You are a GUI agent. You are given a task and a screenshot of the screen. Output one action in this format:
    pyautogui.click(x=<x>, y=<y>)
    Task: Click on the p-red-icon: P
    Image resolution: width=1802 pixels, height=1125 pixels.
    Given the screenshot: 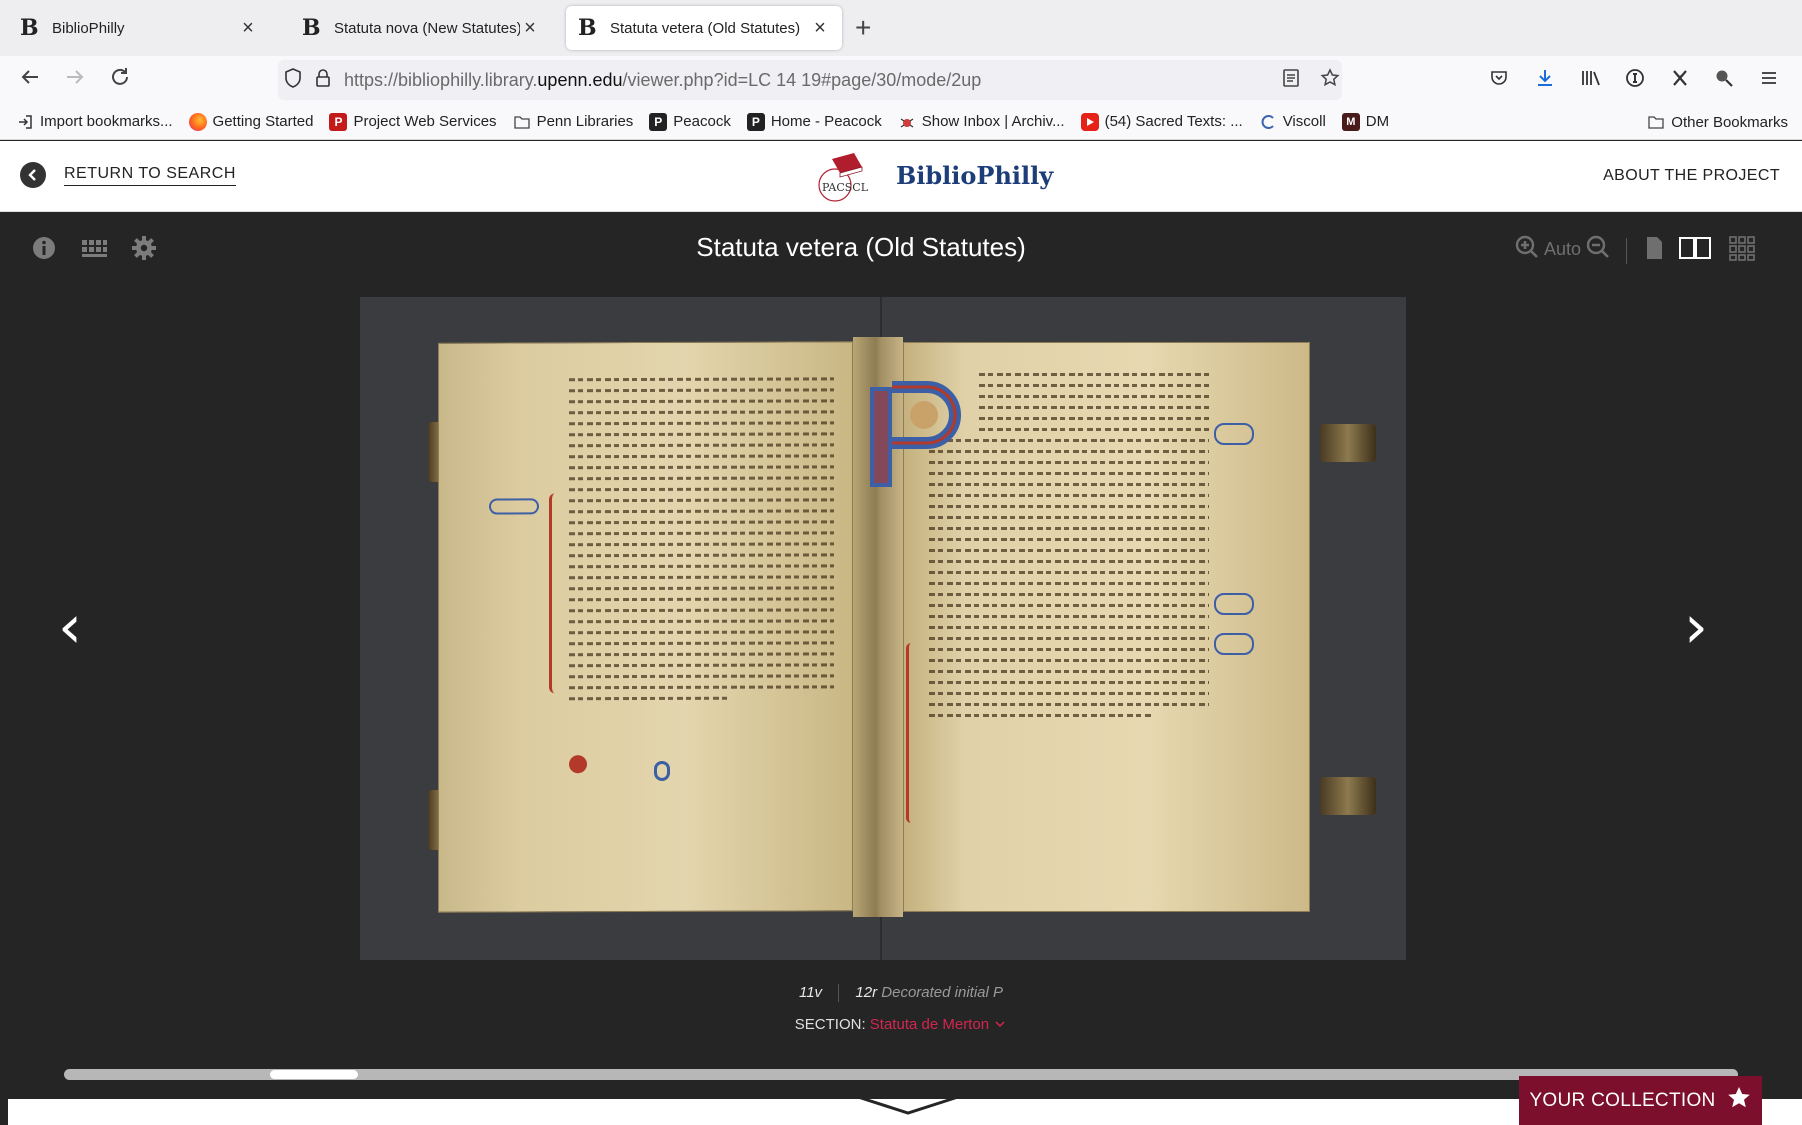 What is the action you would take?
    pyautogui.click(x=338, y=121)
    